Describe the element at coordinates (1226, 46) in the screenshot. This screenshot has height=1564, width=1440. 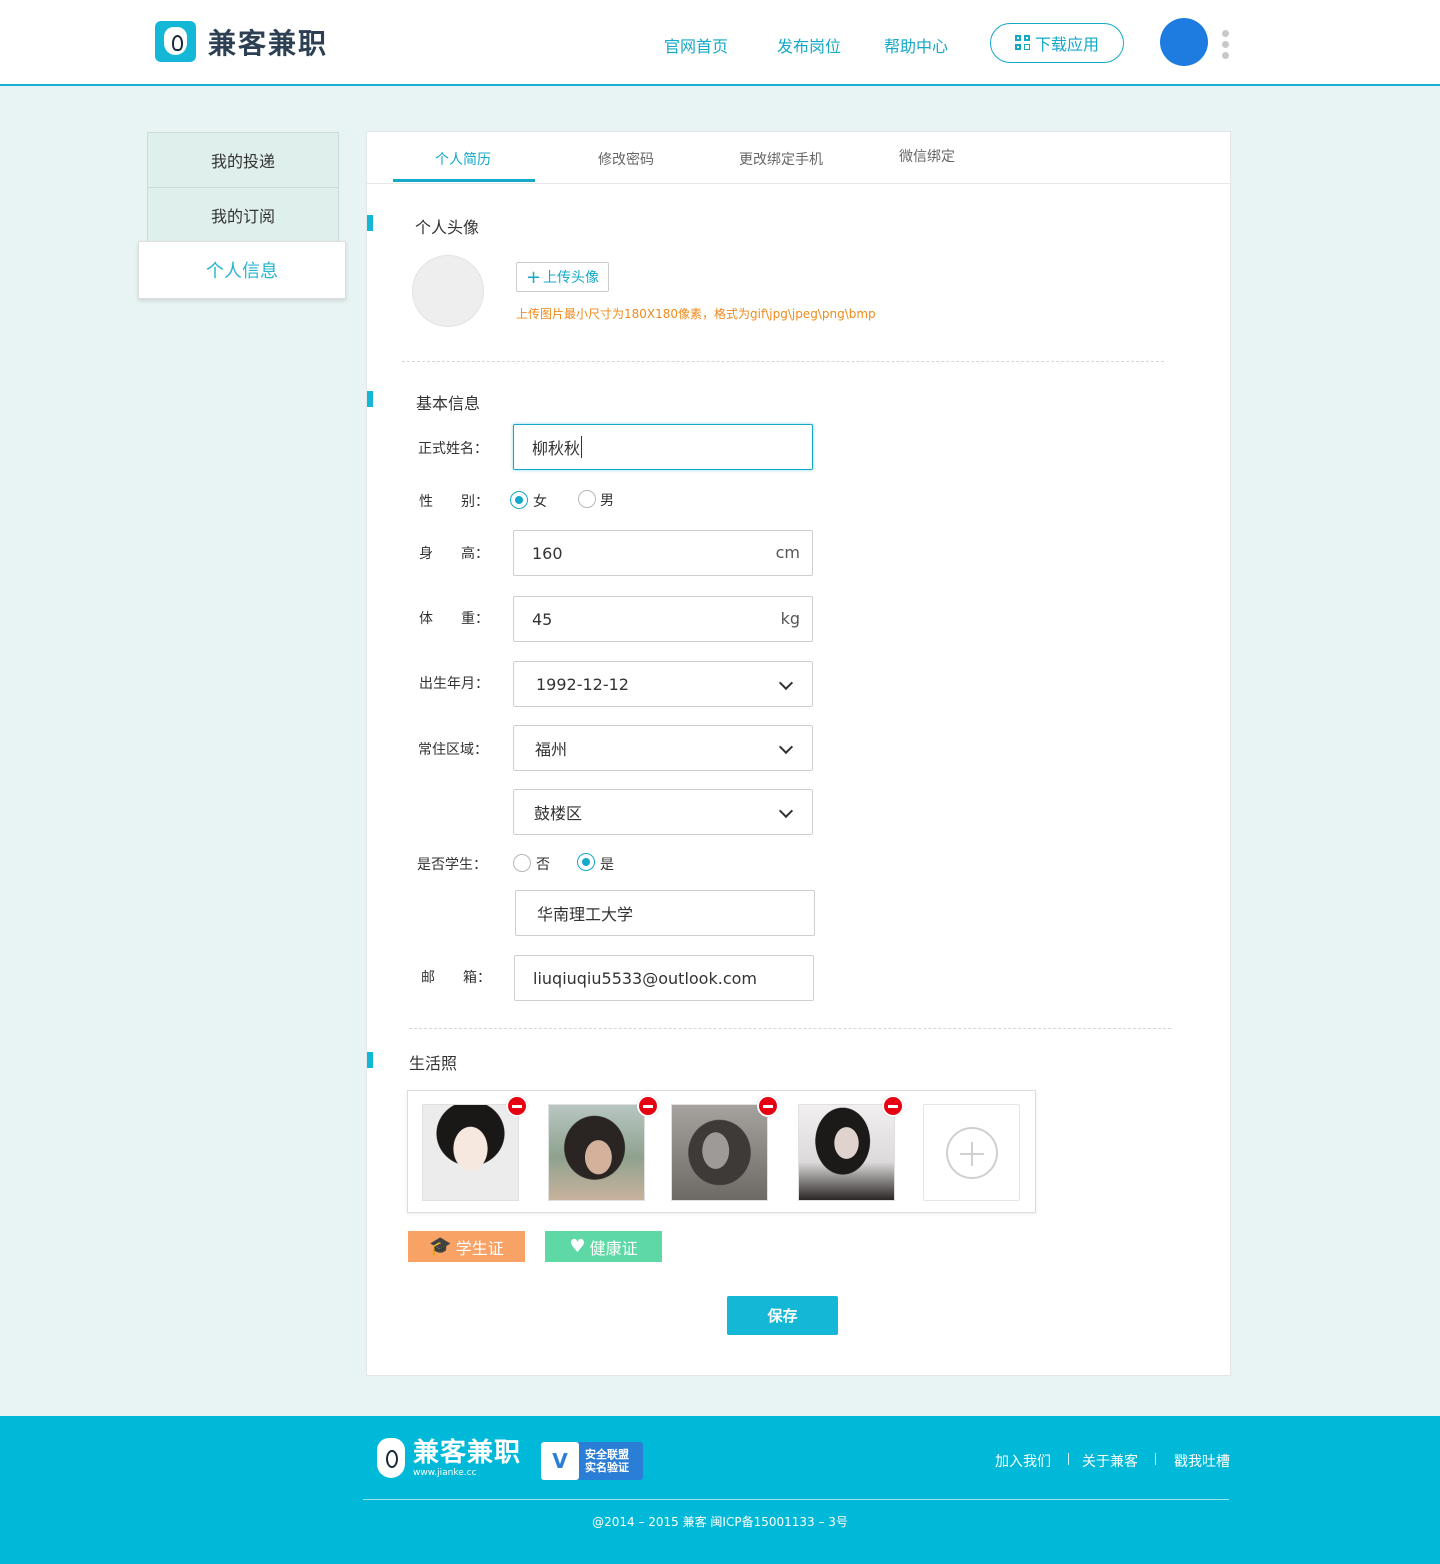
I see `more-options-icon` at that location.